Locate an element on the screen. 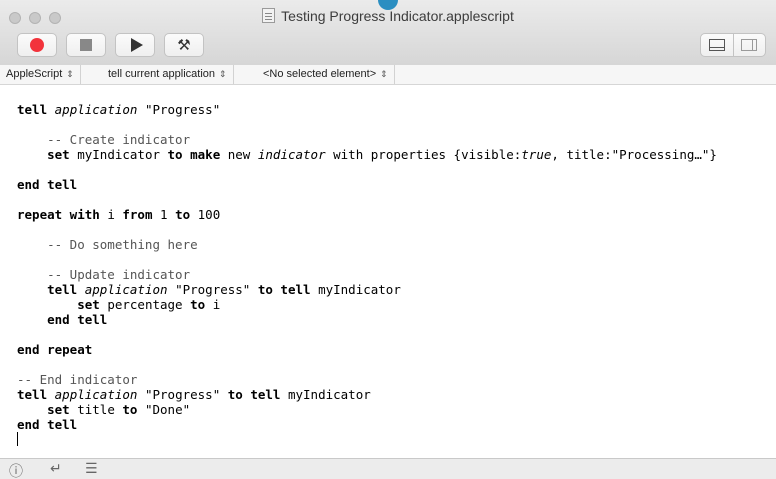 This screenshot has height=479, width=776. show-right-pane-button is located at coordinates (749, 45).